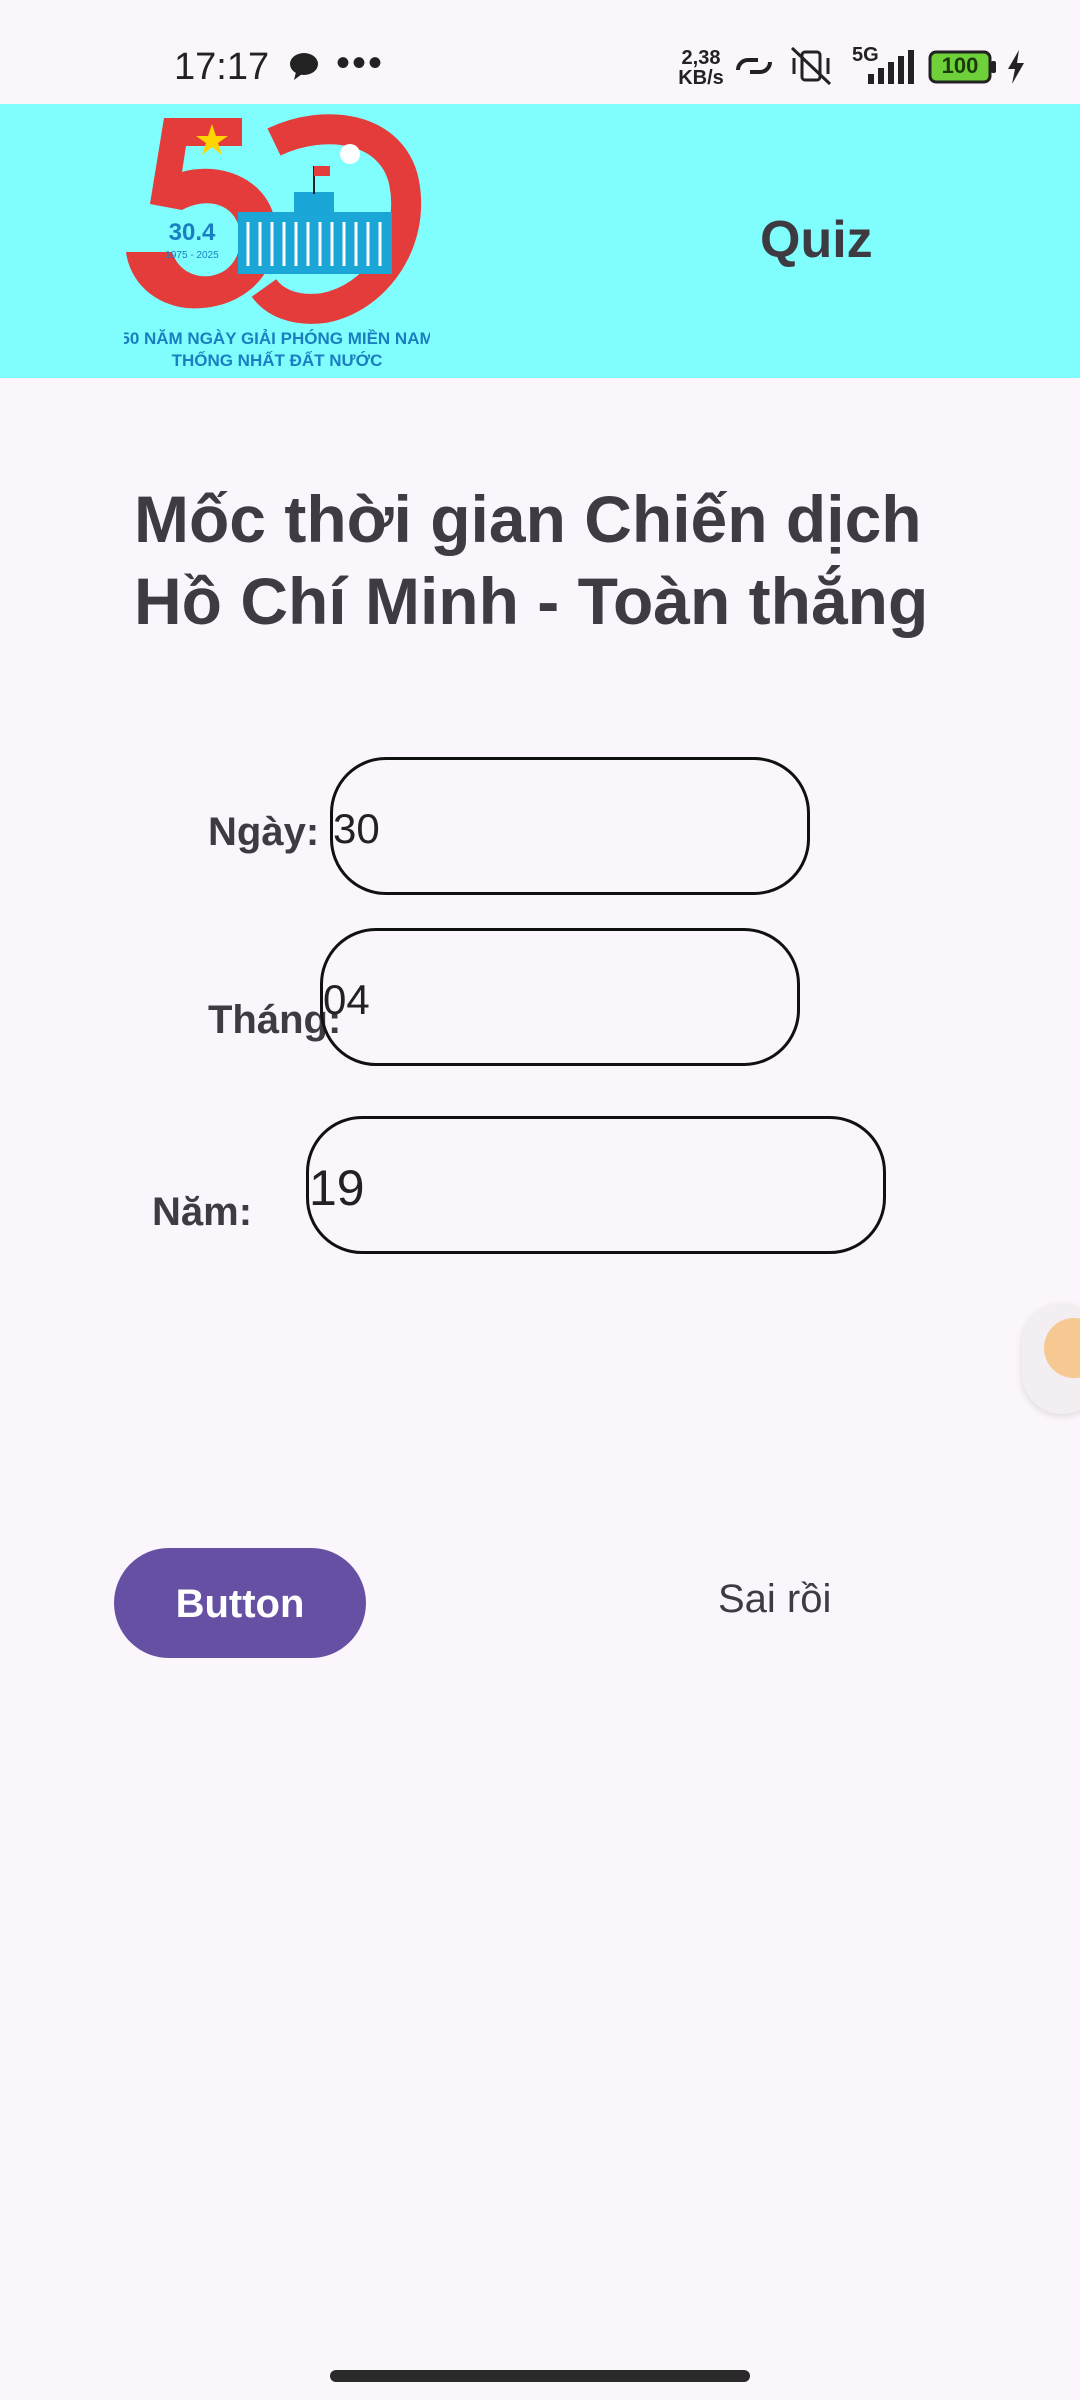  What do you see at coordinates (337, 1188) in the screenshot?
I see `year-input-value: 19` at bounding box center [337, 1188].